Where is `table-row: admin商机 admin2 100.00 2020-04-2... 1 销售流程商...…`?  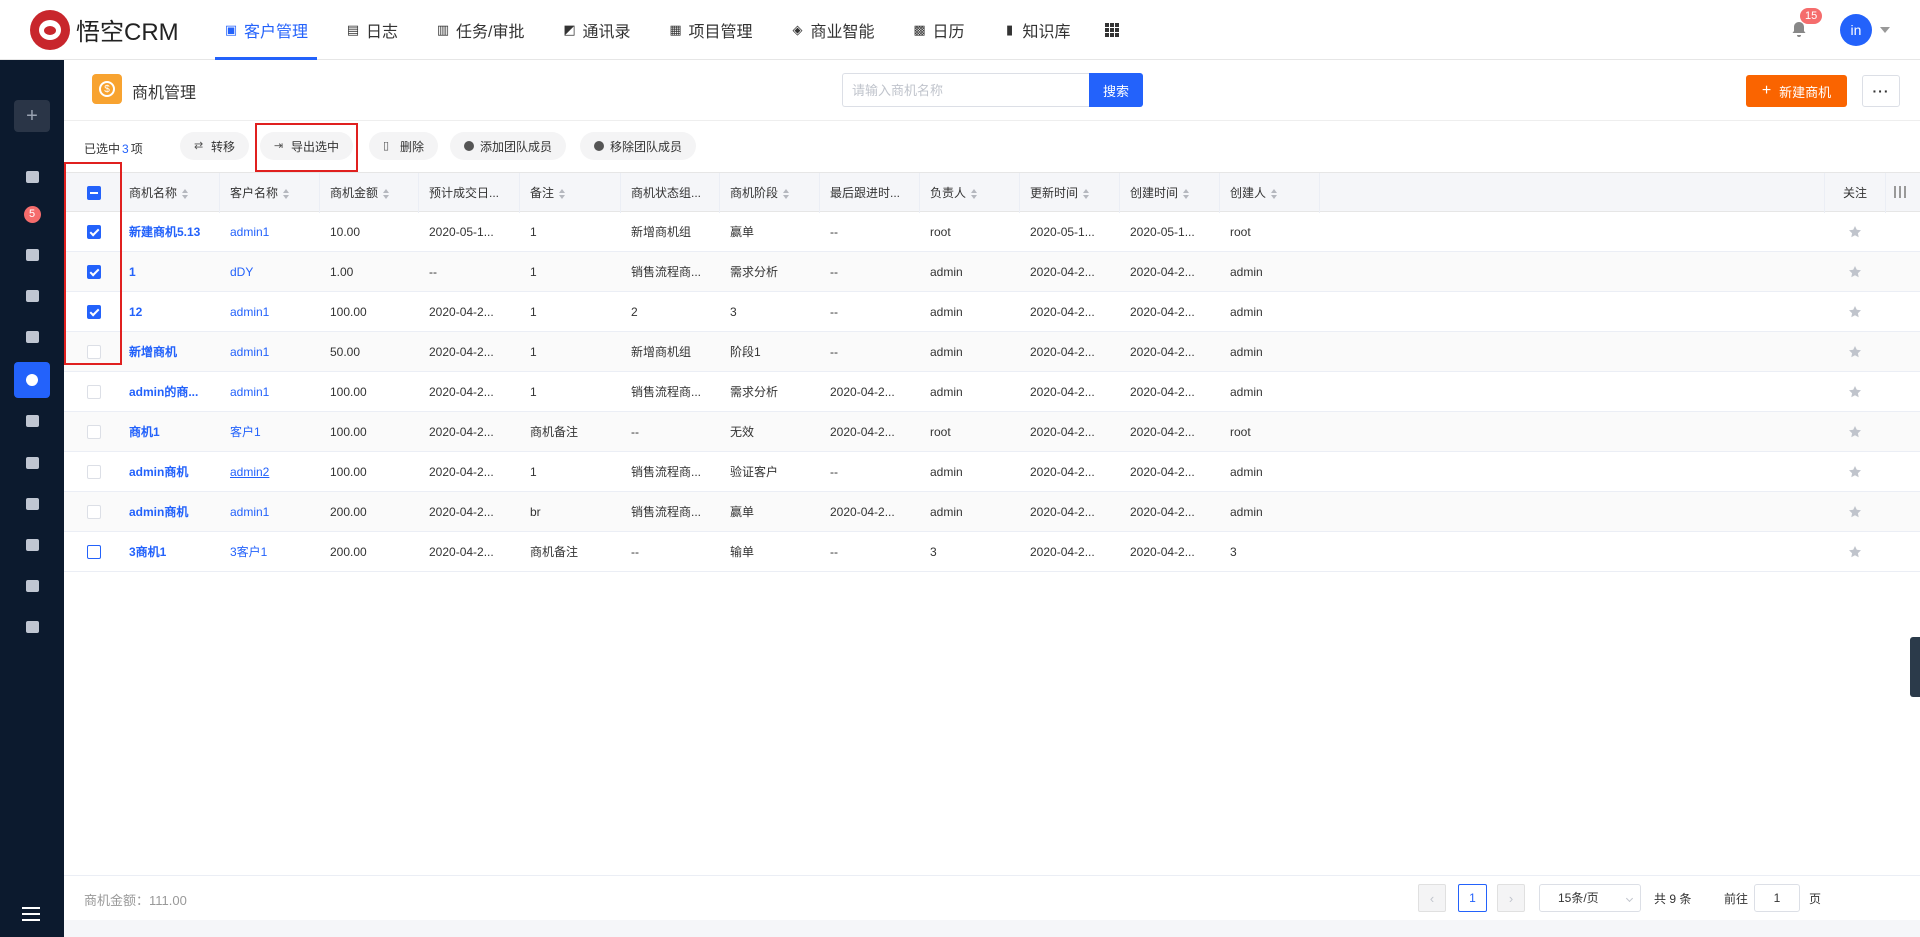 table-row: admin商机 admin2 100.00 2020-04-2... 1 销售流程商...… is located at coordinates (992, 472).